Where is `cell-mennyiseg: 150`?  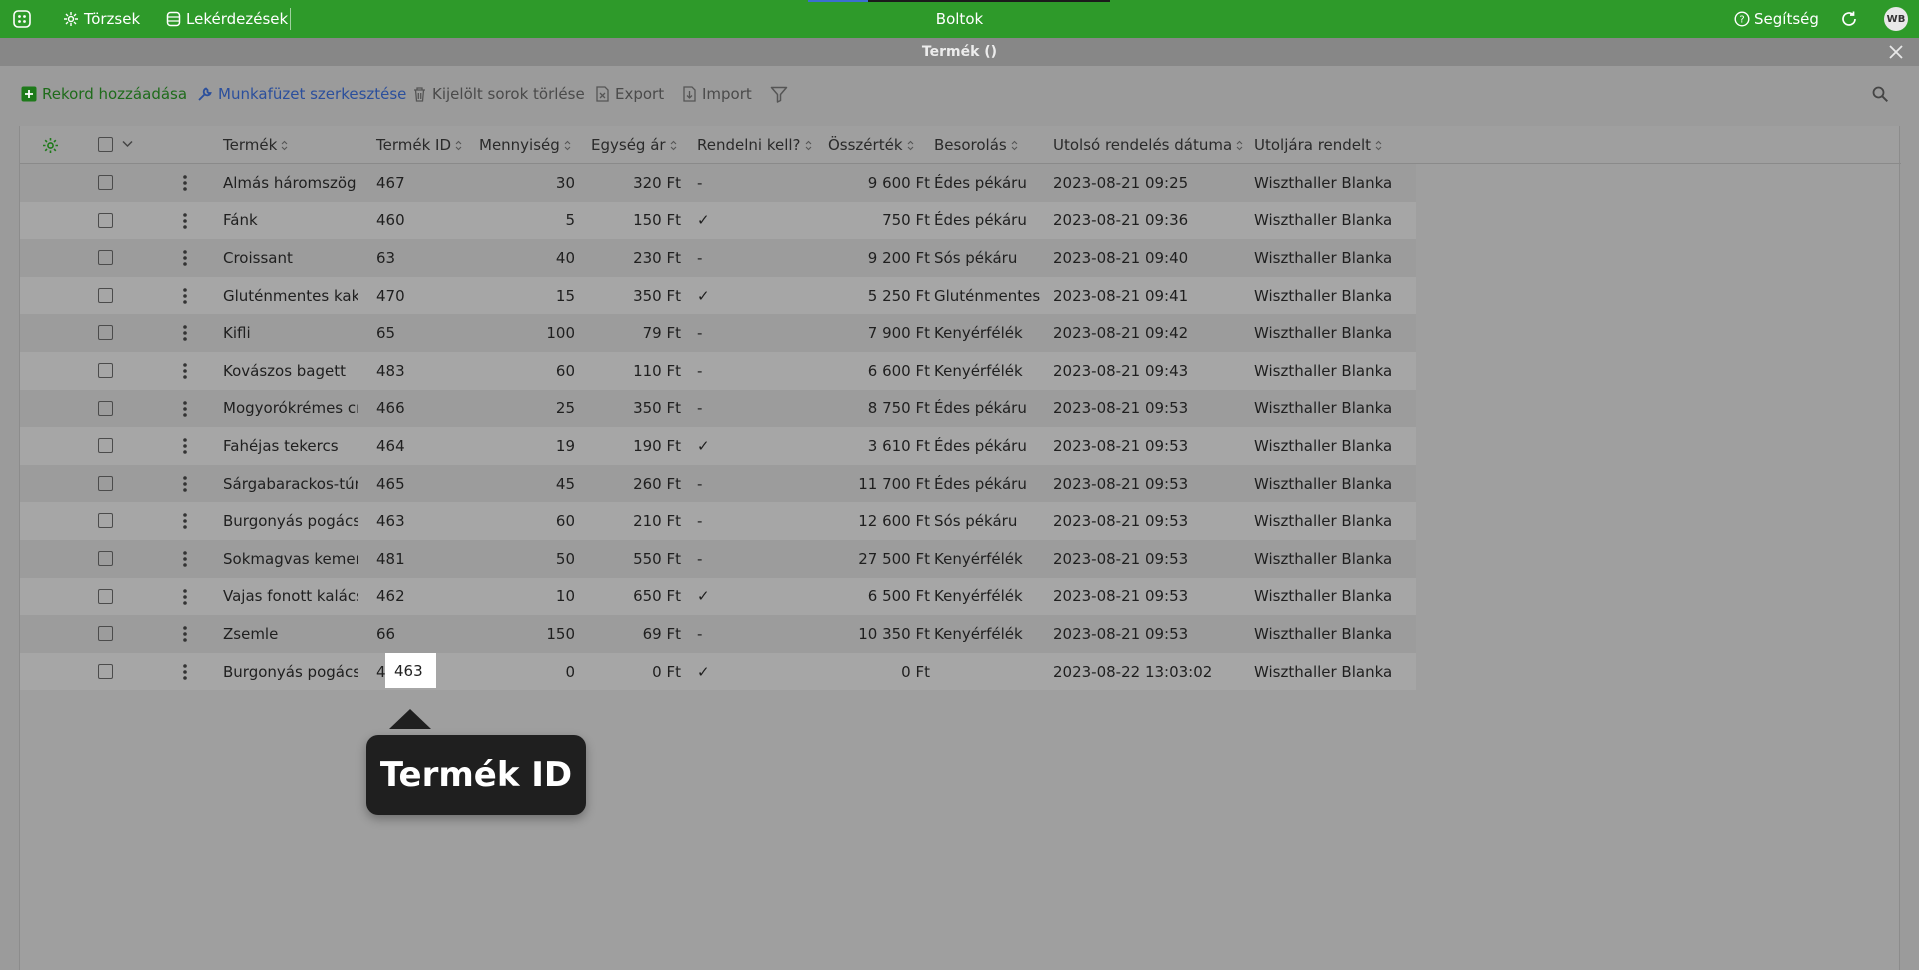 cell-mennyiseg: 150 is located at coordinates (527, 634).